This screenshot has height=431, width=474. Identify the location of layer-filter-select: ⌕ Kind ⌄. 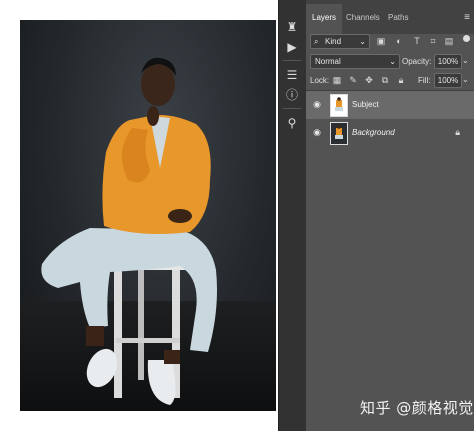
(340, 41).